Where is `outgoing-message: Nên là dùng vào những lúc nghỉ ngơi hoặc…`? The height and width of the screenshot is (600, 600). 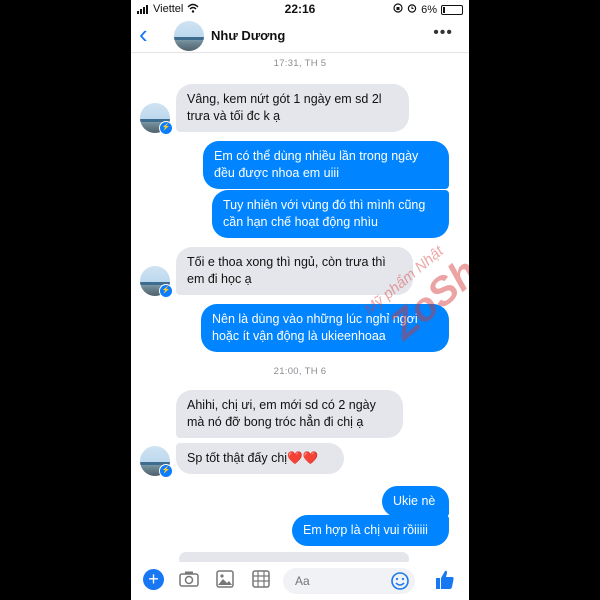 outgoing-message: Nên là dùng vào những lúc nghỉ ngơi hoặc… is located at coordinates (325, 328).